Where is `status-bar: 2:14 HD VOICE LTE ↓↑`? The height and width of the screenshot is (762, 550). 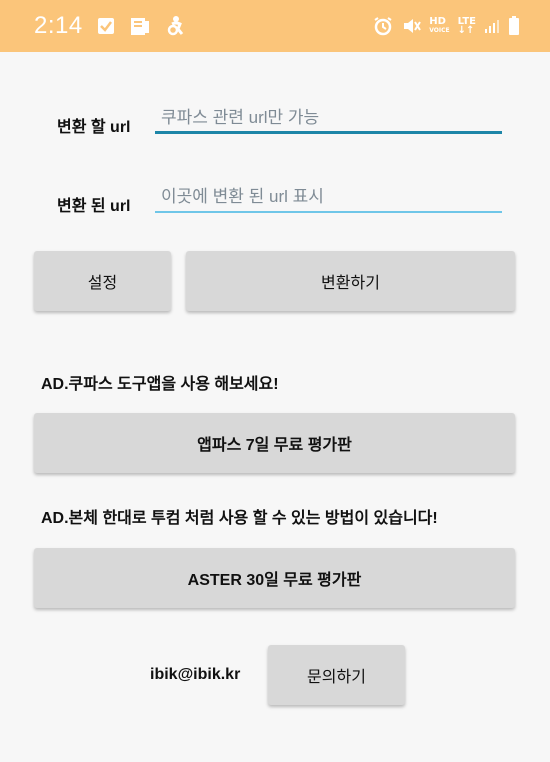 status-bar: 2:14 HD VOICE LTE ↓↑ is located at coordinates (275, 26).